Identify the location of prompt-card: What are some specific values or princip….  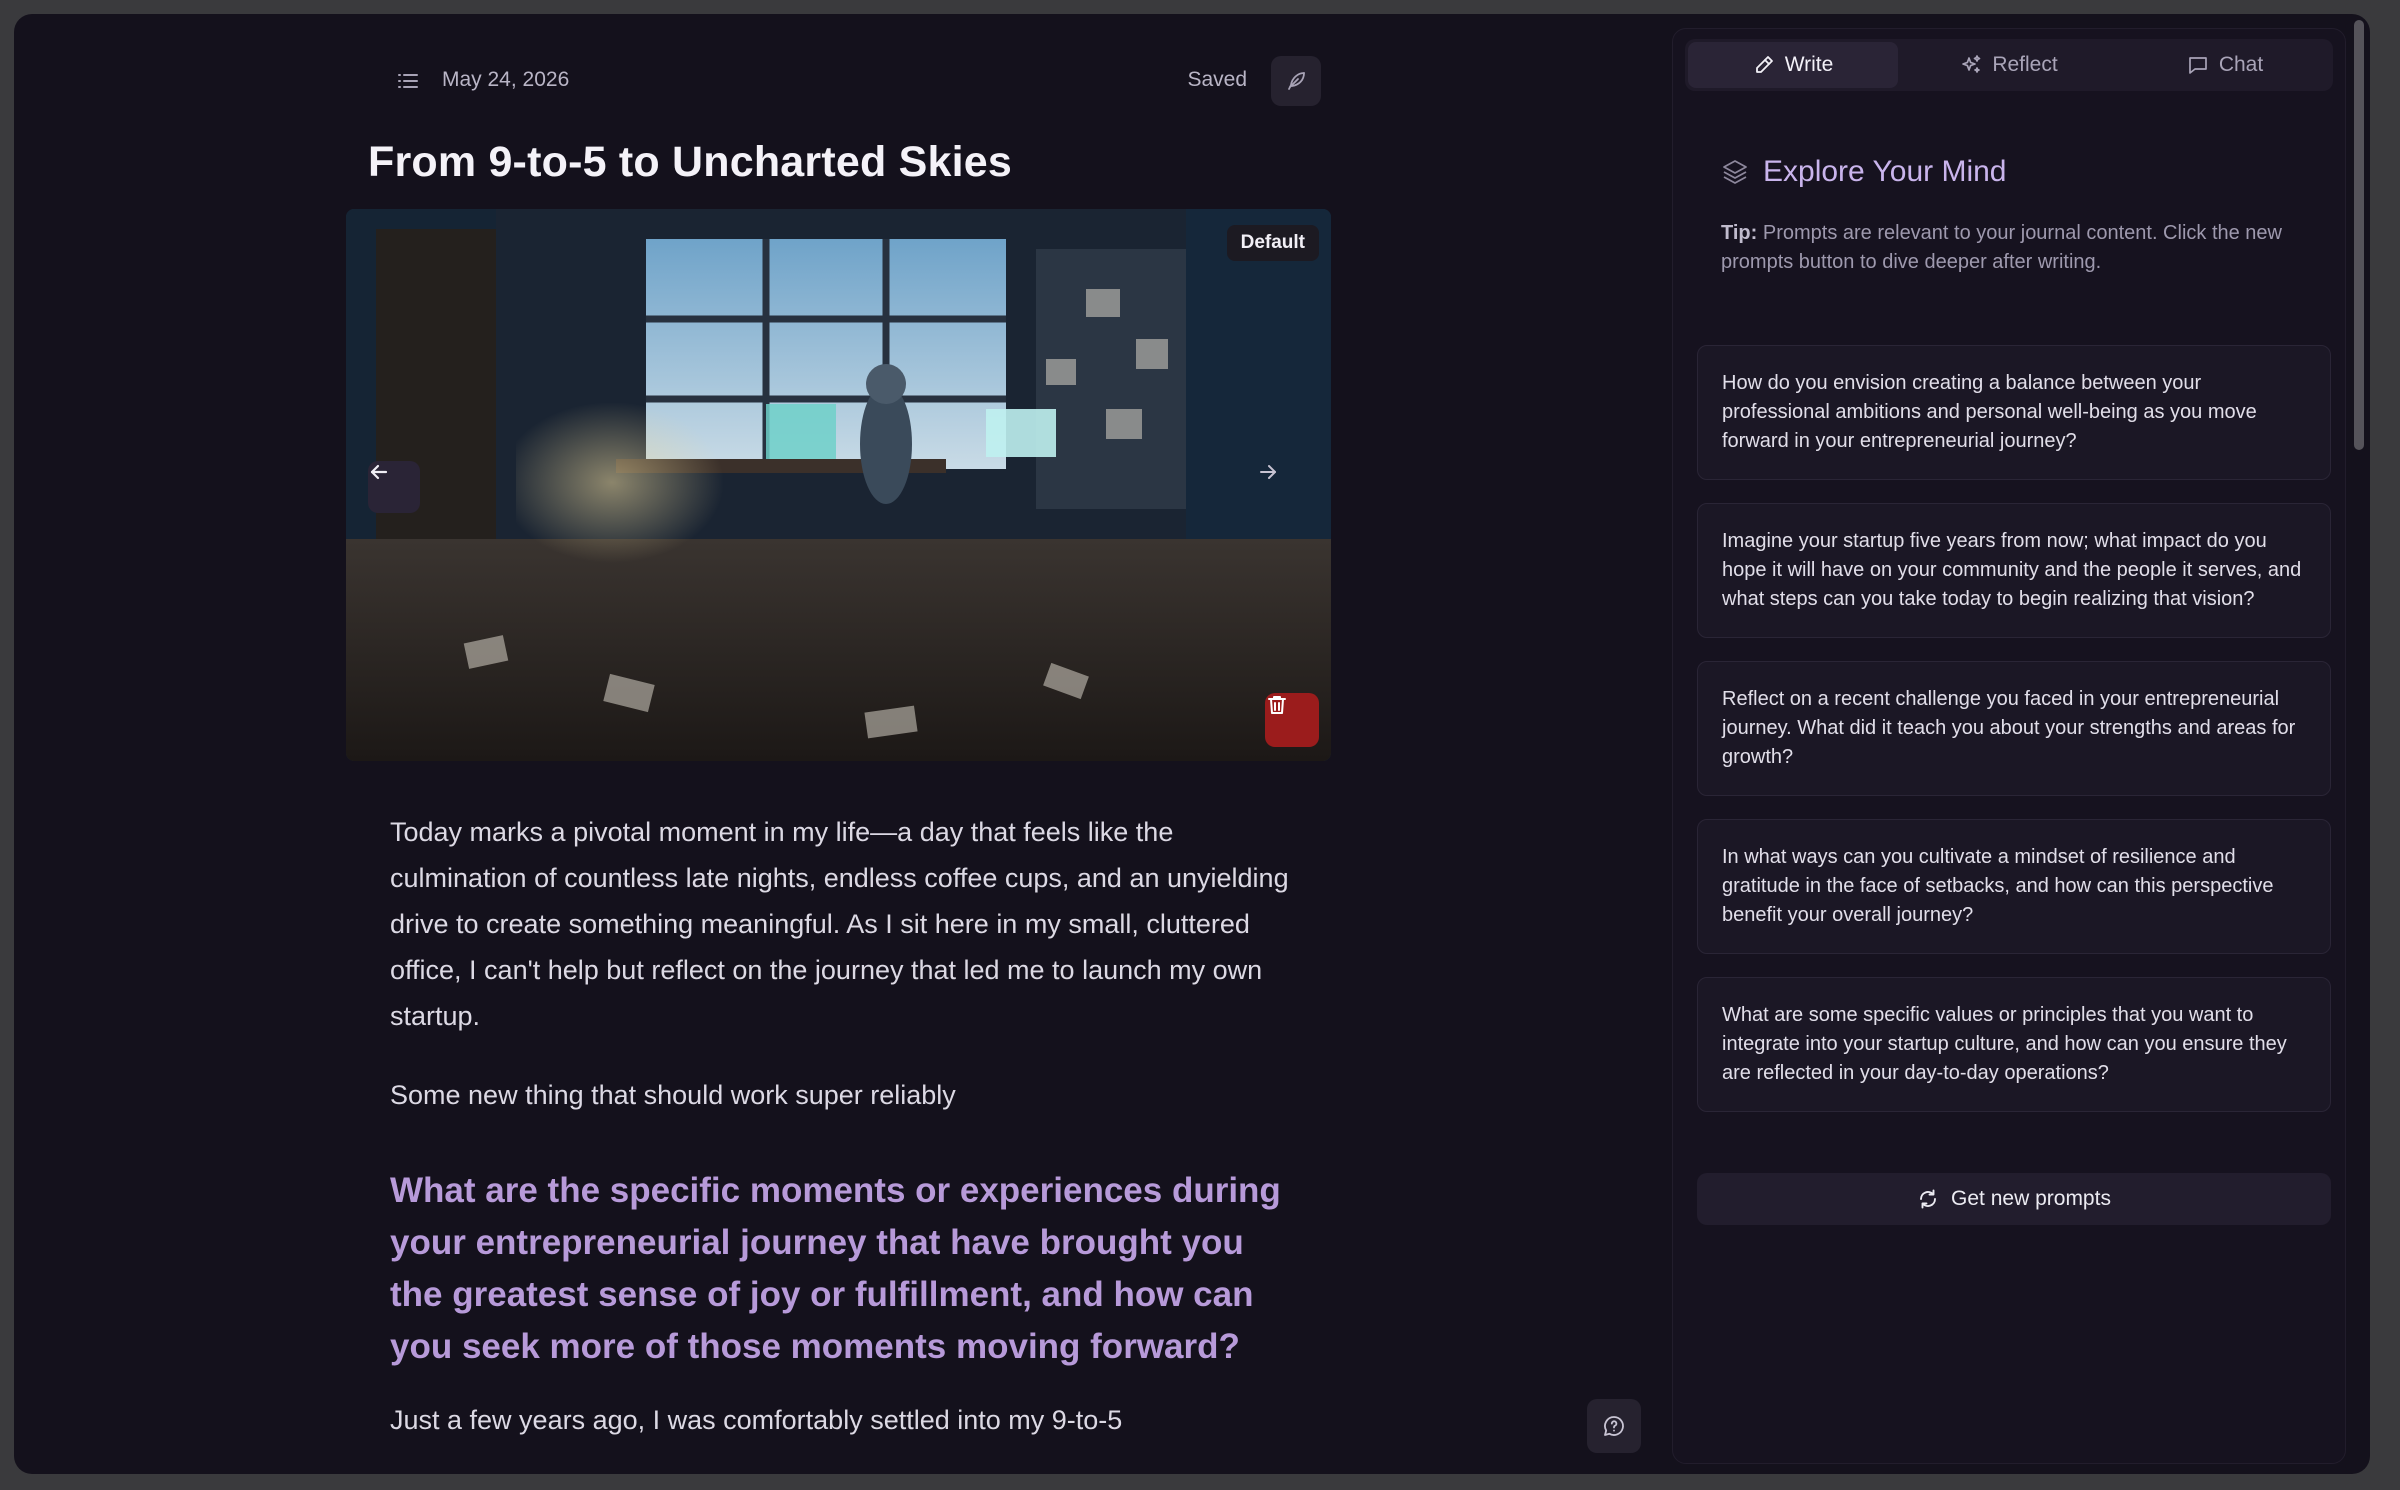
(2014, 1044).